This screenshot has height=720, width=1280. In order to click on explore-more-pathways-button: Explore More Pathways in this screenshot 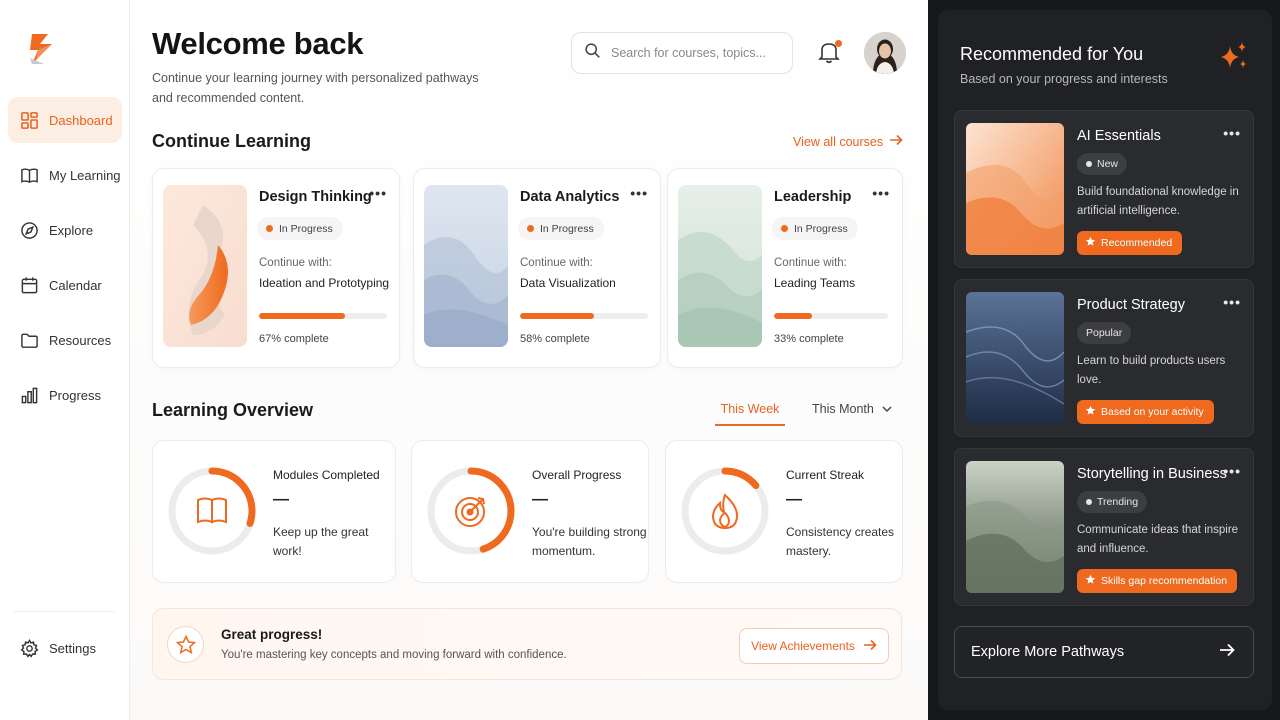, I will do `click(1104, 652)`.